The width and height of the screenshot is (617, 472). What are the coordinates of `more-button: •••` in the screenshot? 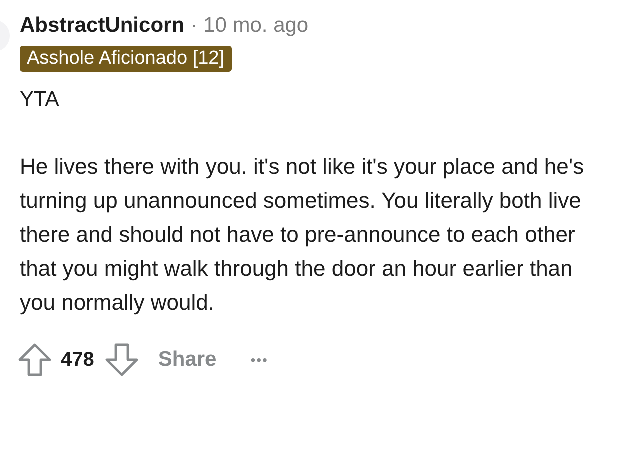 It's located at (259, 360).